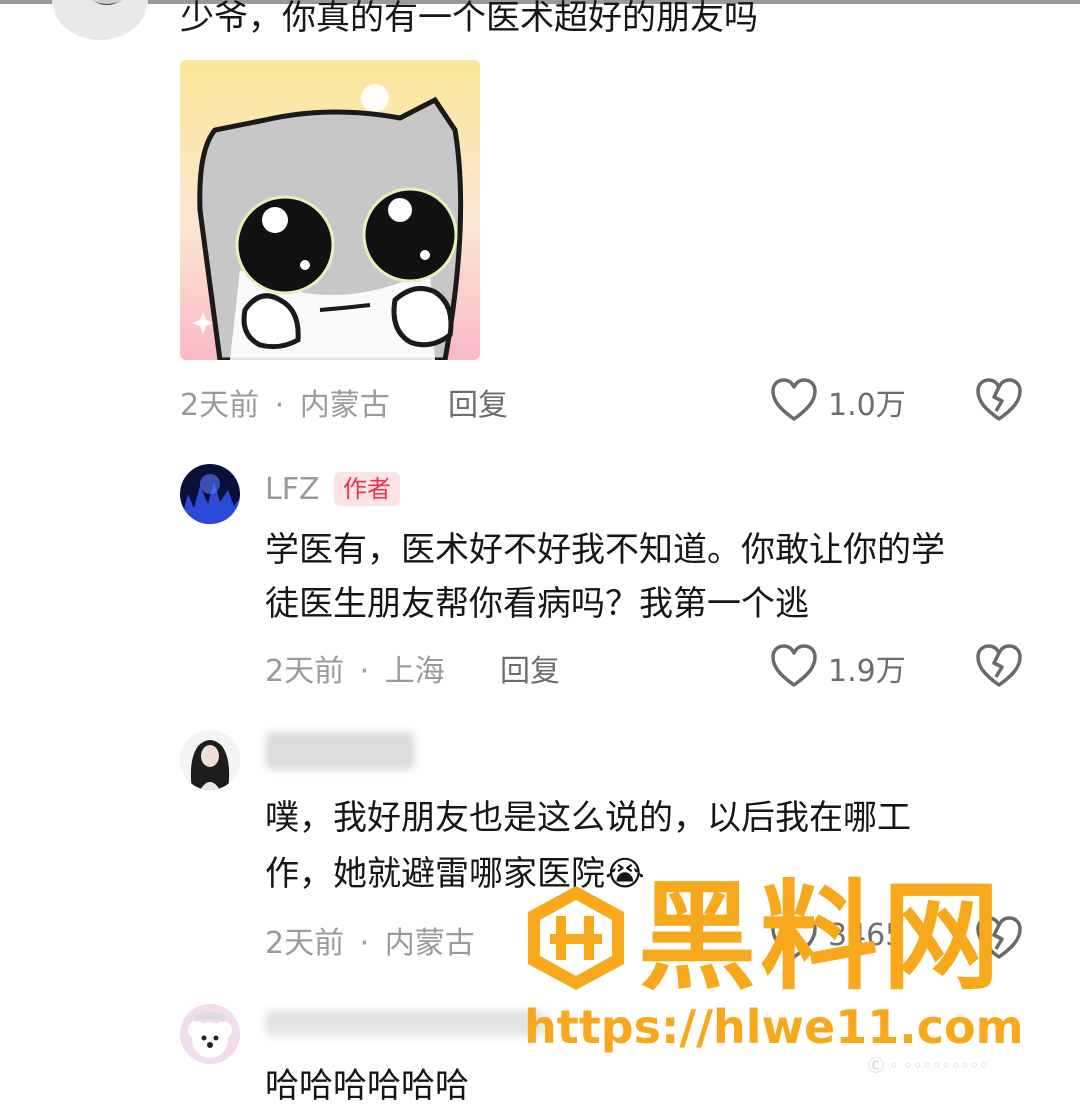  Describe the element at coordinates (292, 489) in the screenshot. I see `username: LFZ` at that location.